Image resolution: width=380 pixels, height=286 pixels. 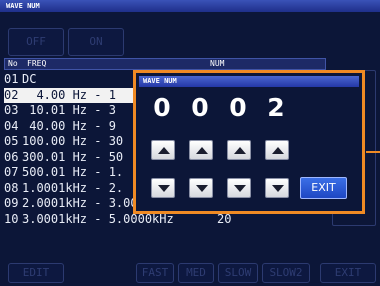 I want to click on on-button: ON, so click(x=96, y=42).